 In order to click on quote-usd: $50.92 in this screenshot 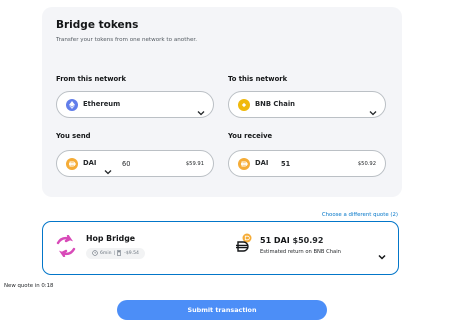, I will do `click(308, 240)`.